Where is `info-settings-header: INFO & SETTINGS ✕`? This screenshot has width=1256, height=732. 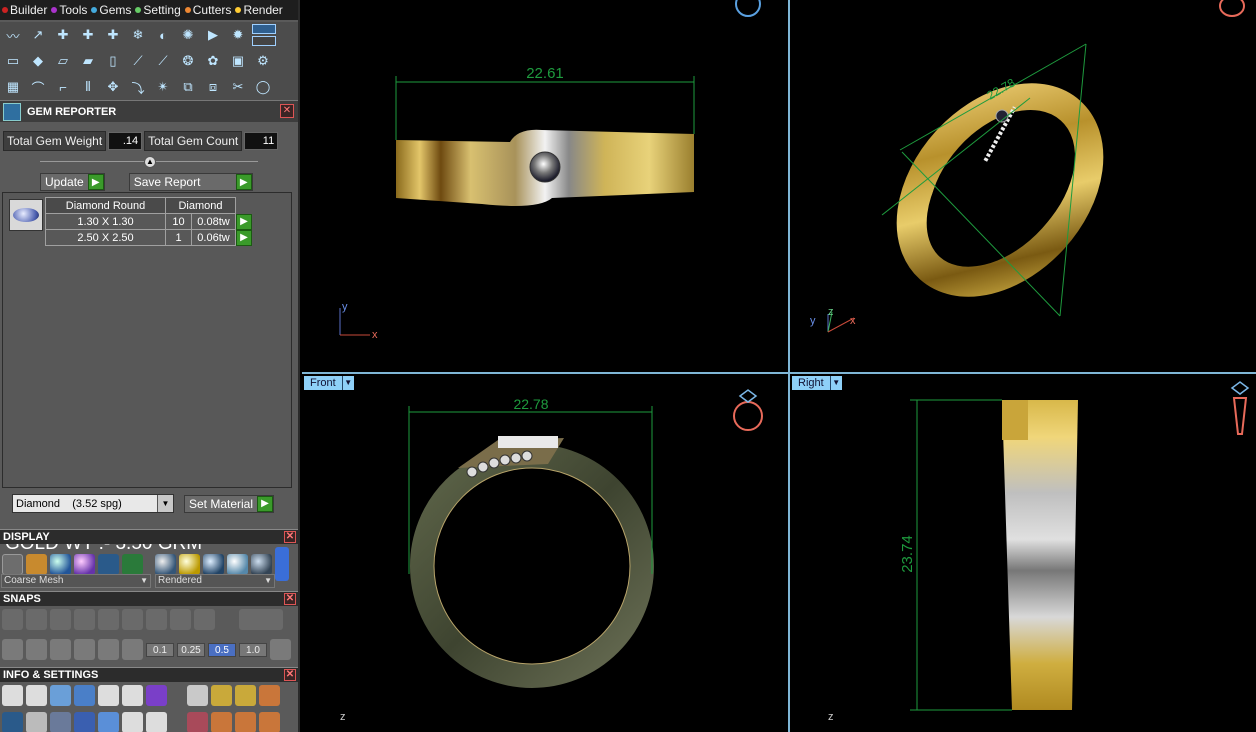 info-settings-header: INFO & SETTINGS ✕ is located at coordinates (149, 674).